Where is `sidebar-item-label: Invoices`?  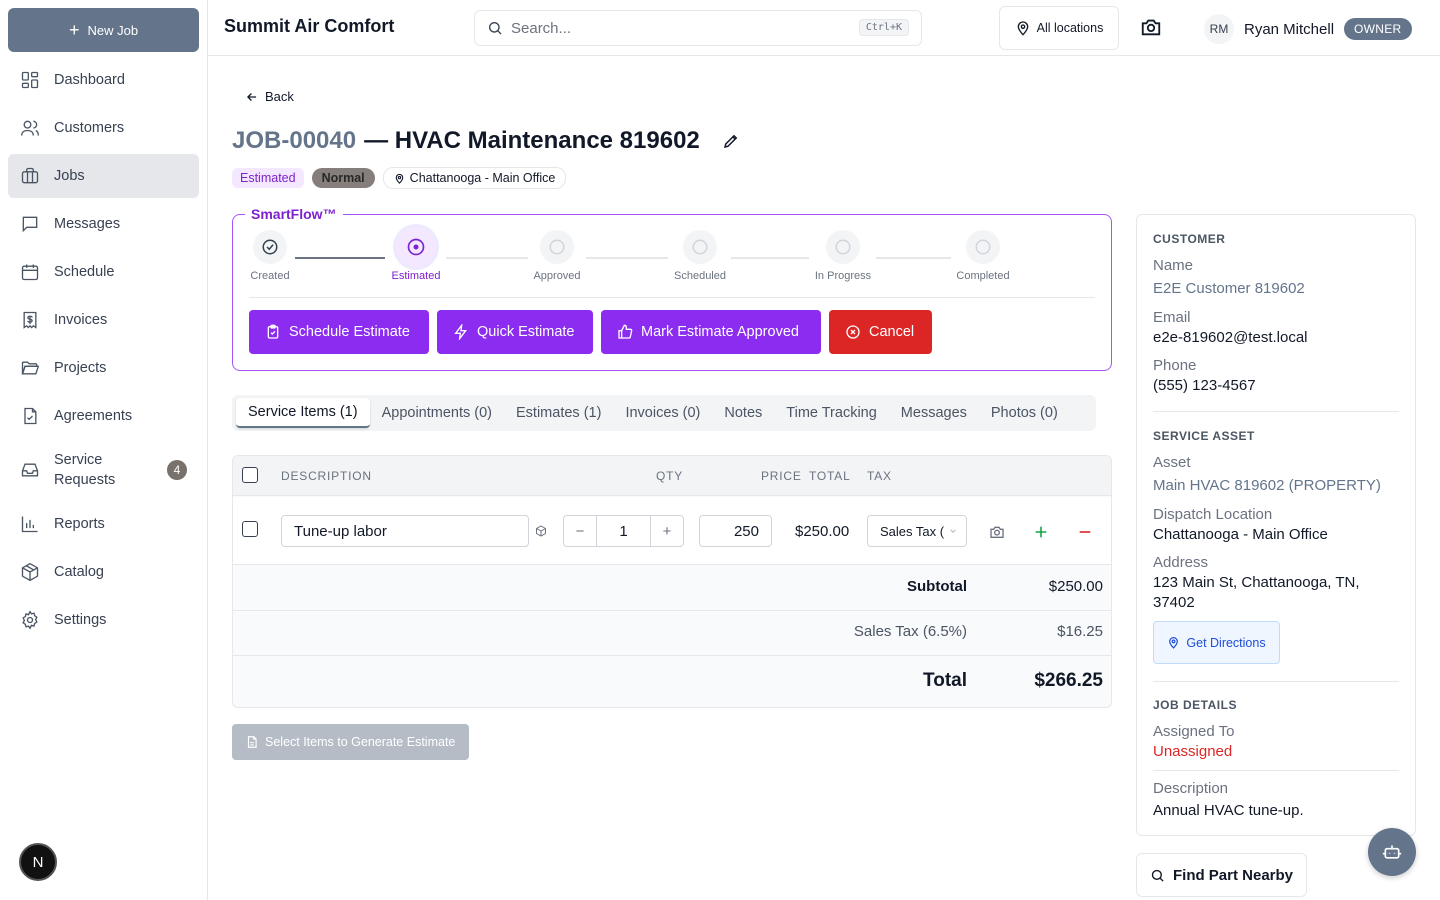
sidebar-item-label: Invoices is located at coordinates (81, 320).